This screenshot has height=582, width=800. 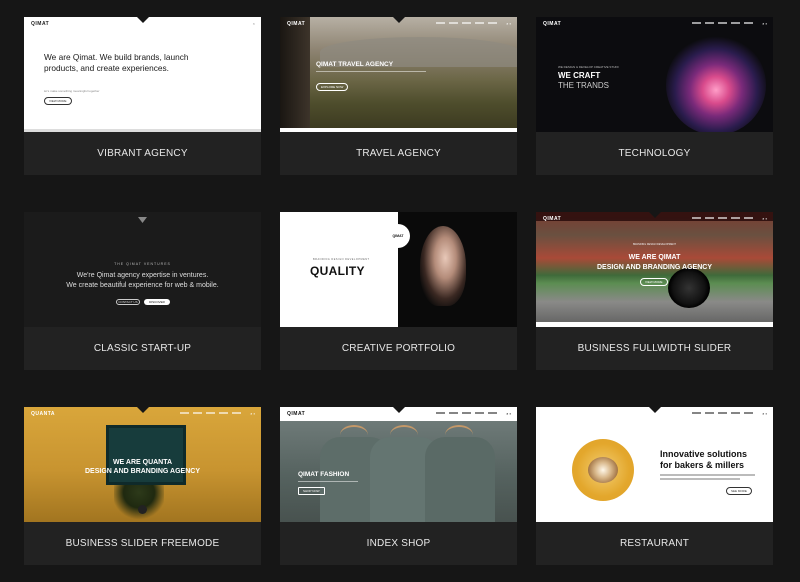 I want to click on hero-subtext: let's make something meaningful together, so click(x=72, y=91).